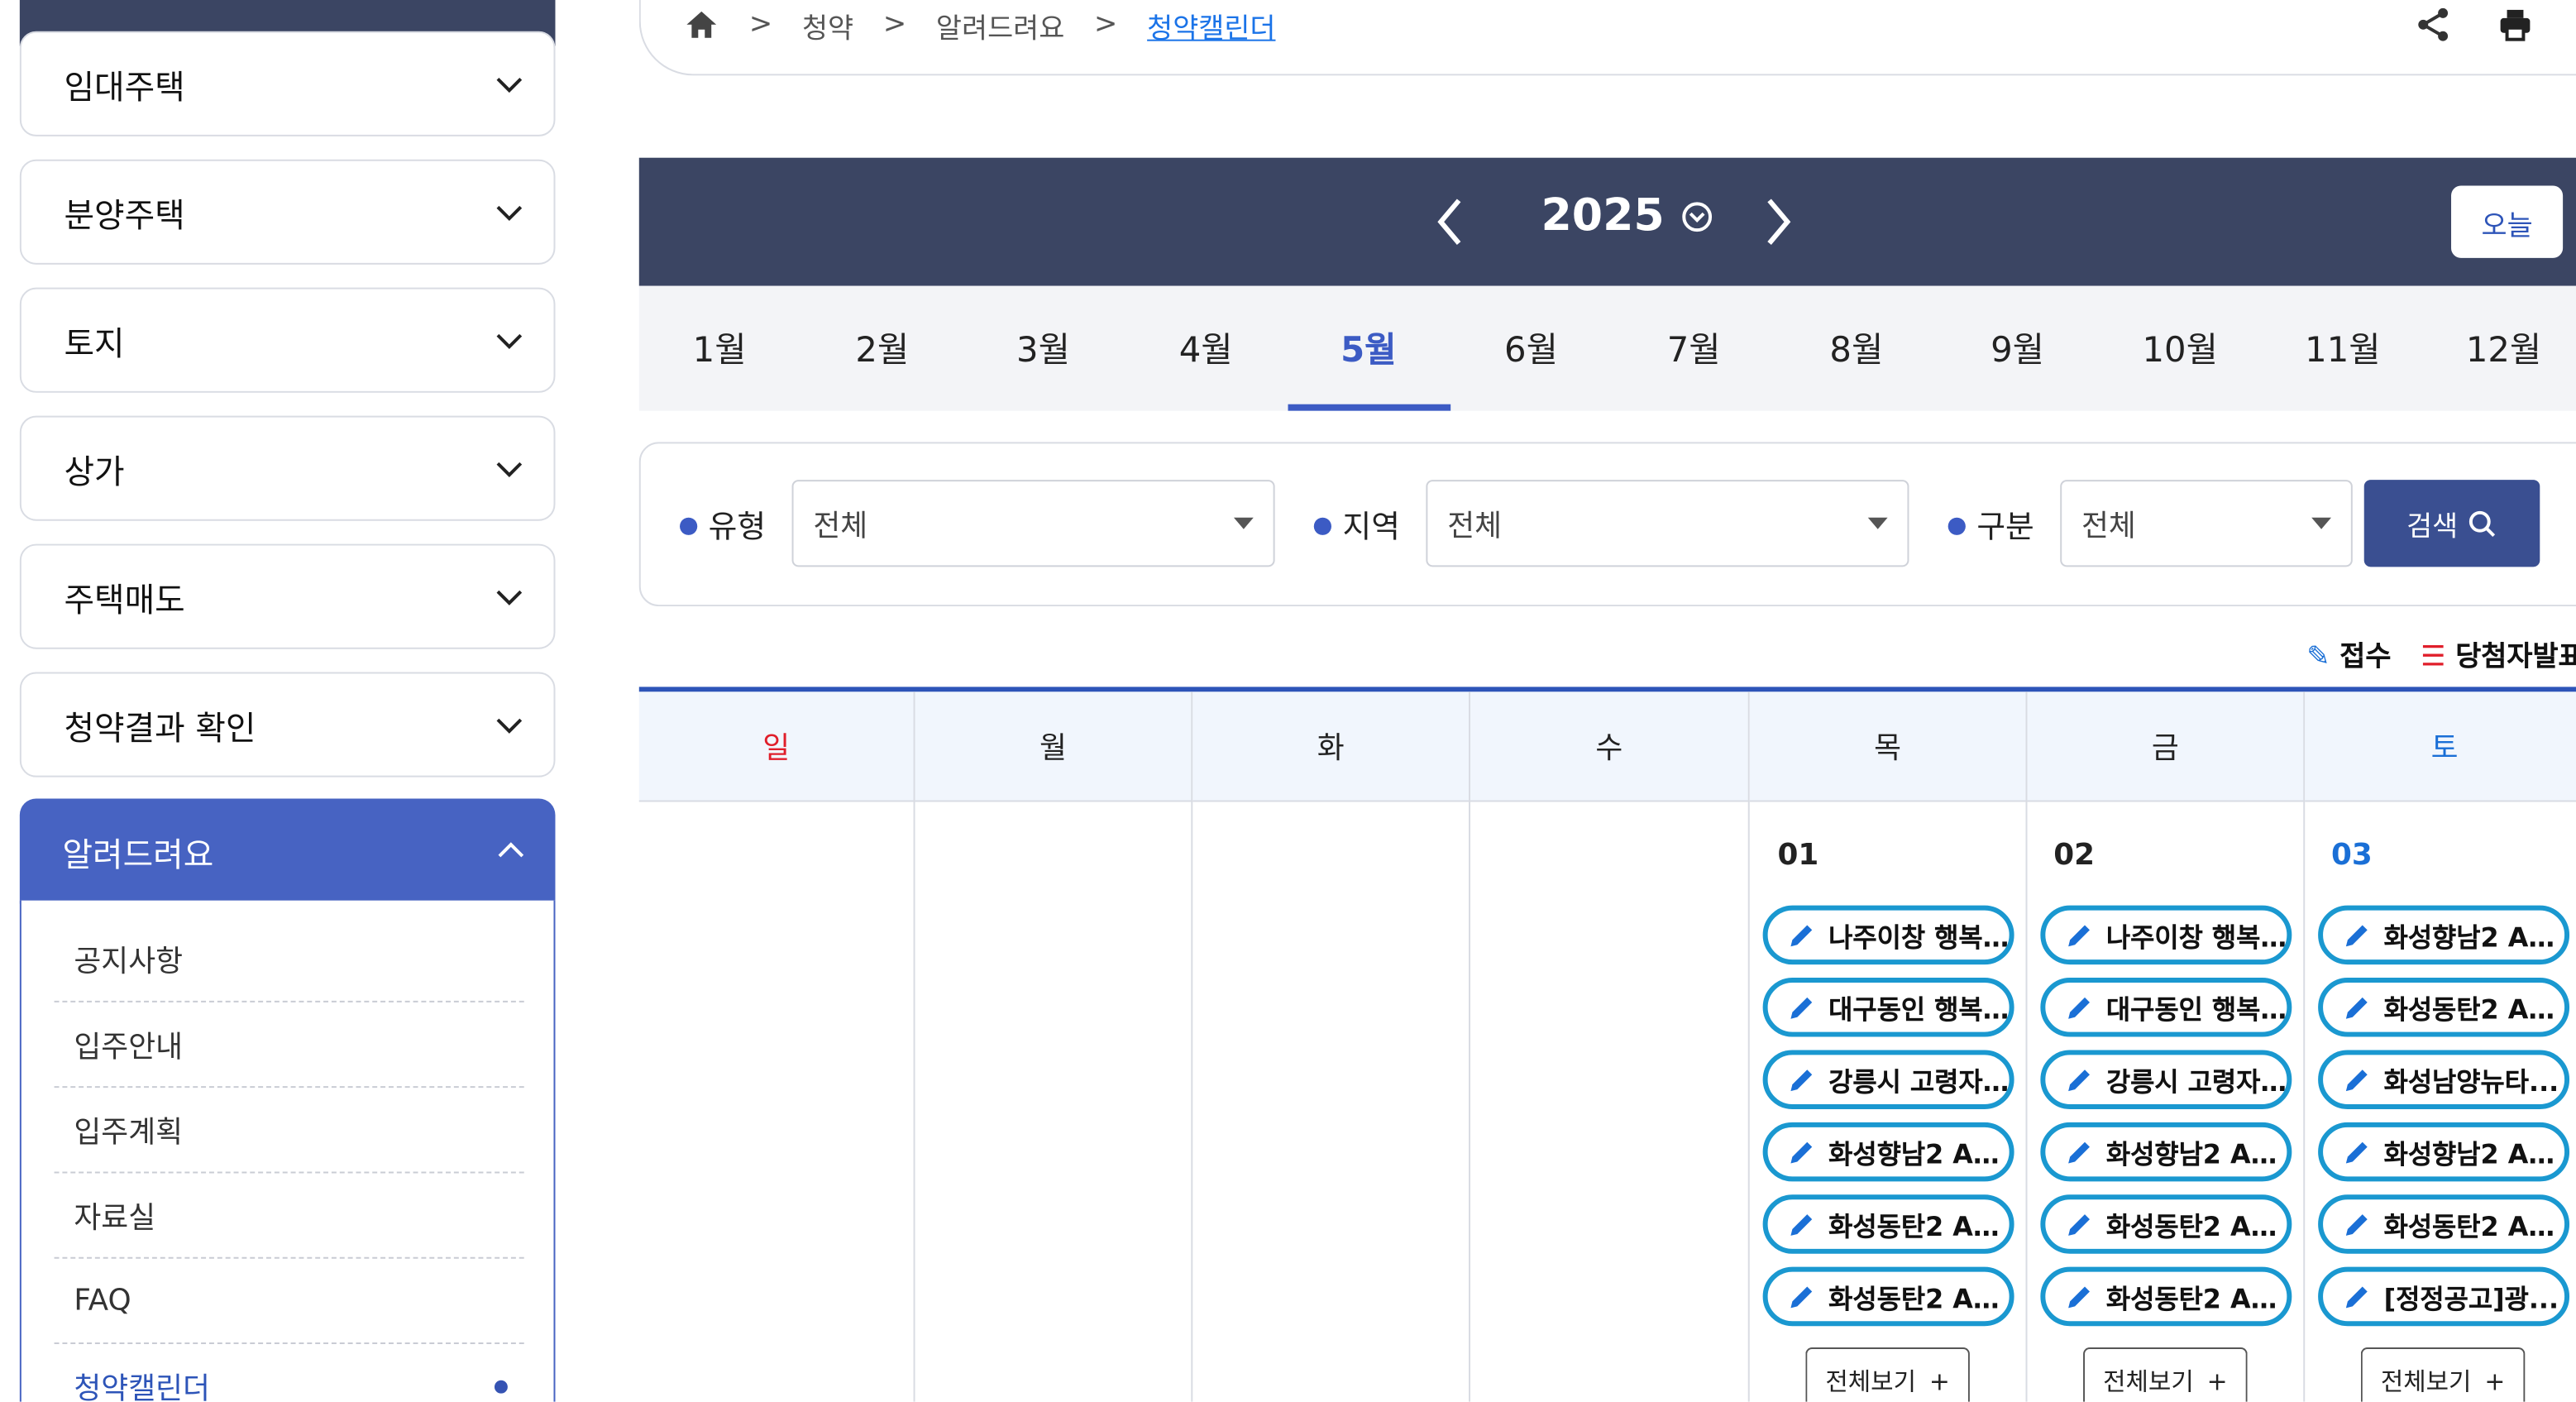 The image size is (2576, 1402). What do you see at coordinates (1211, 24) in the screenshot?
I see `breadcrumb-current: 청약캘린더` at bounding box center [1211, 24].